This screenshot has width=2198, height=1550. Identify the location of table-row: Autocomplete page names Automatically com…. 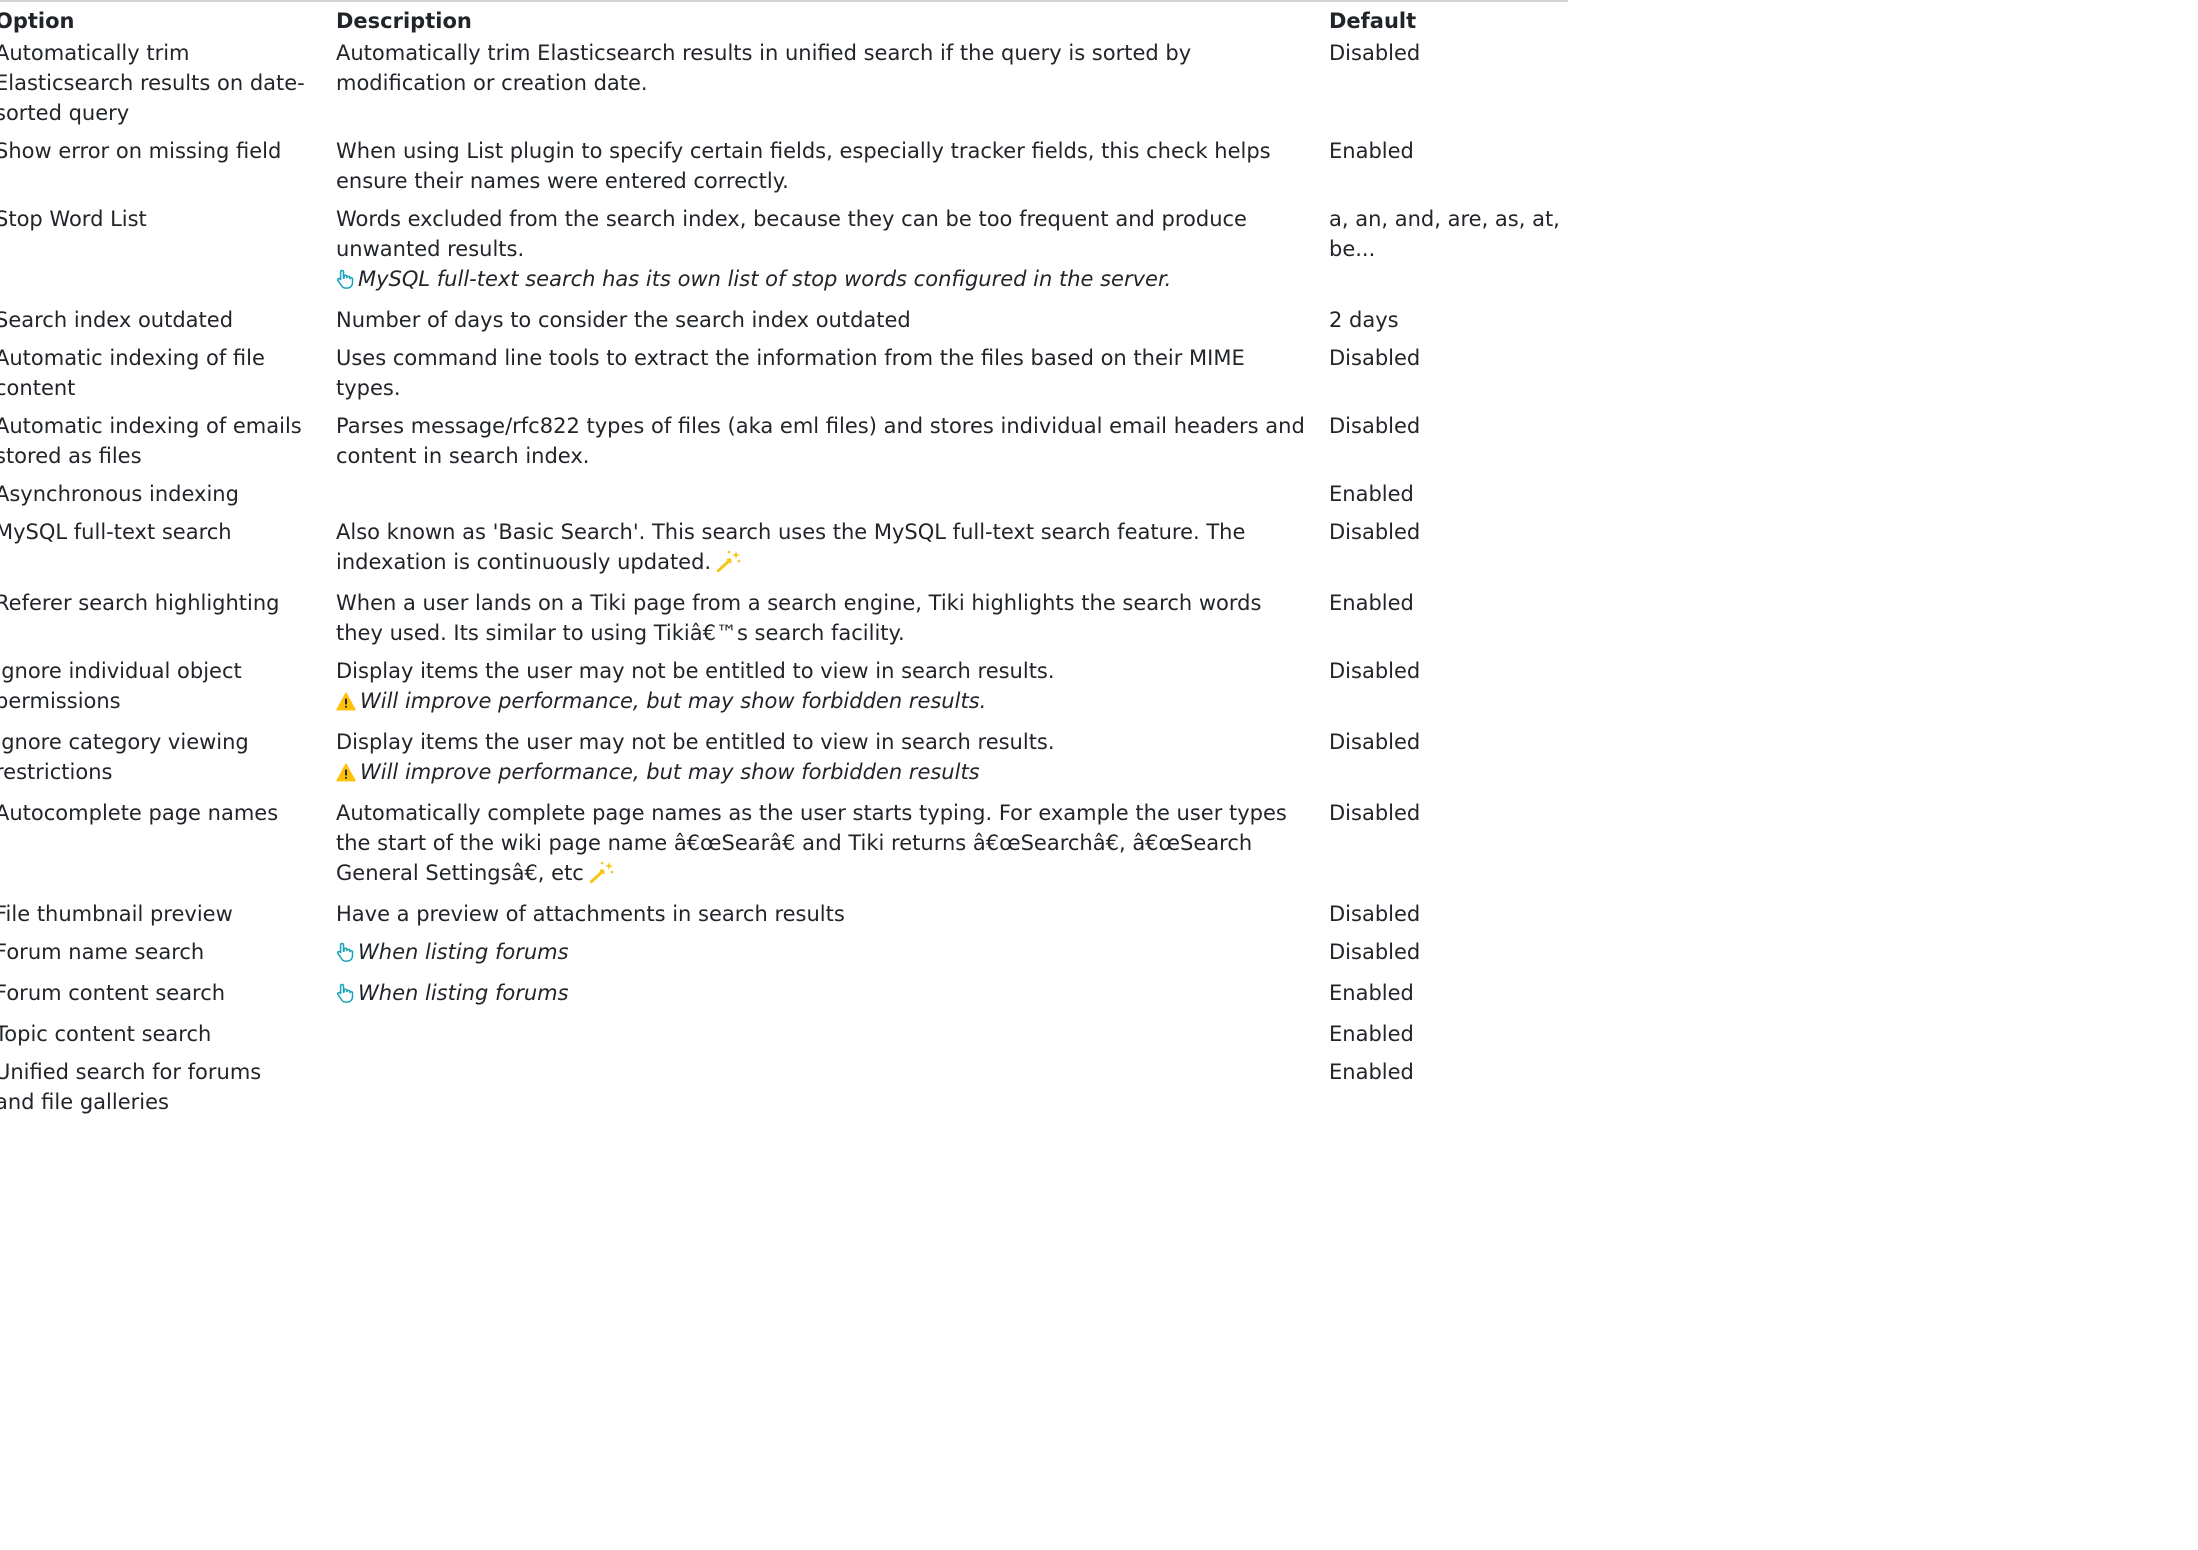
(790, 848).